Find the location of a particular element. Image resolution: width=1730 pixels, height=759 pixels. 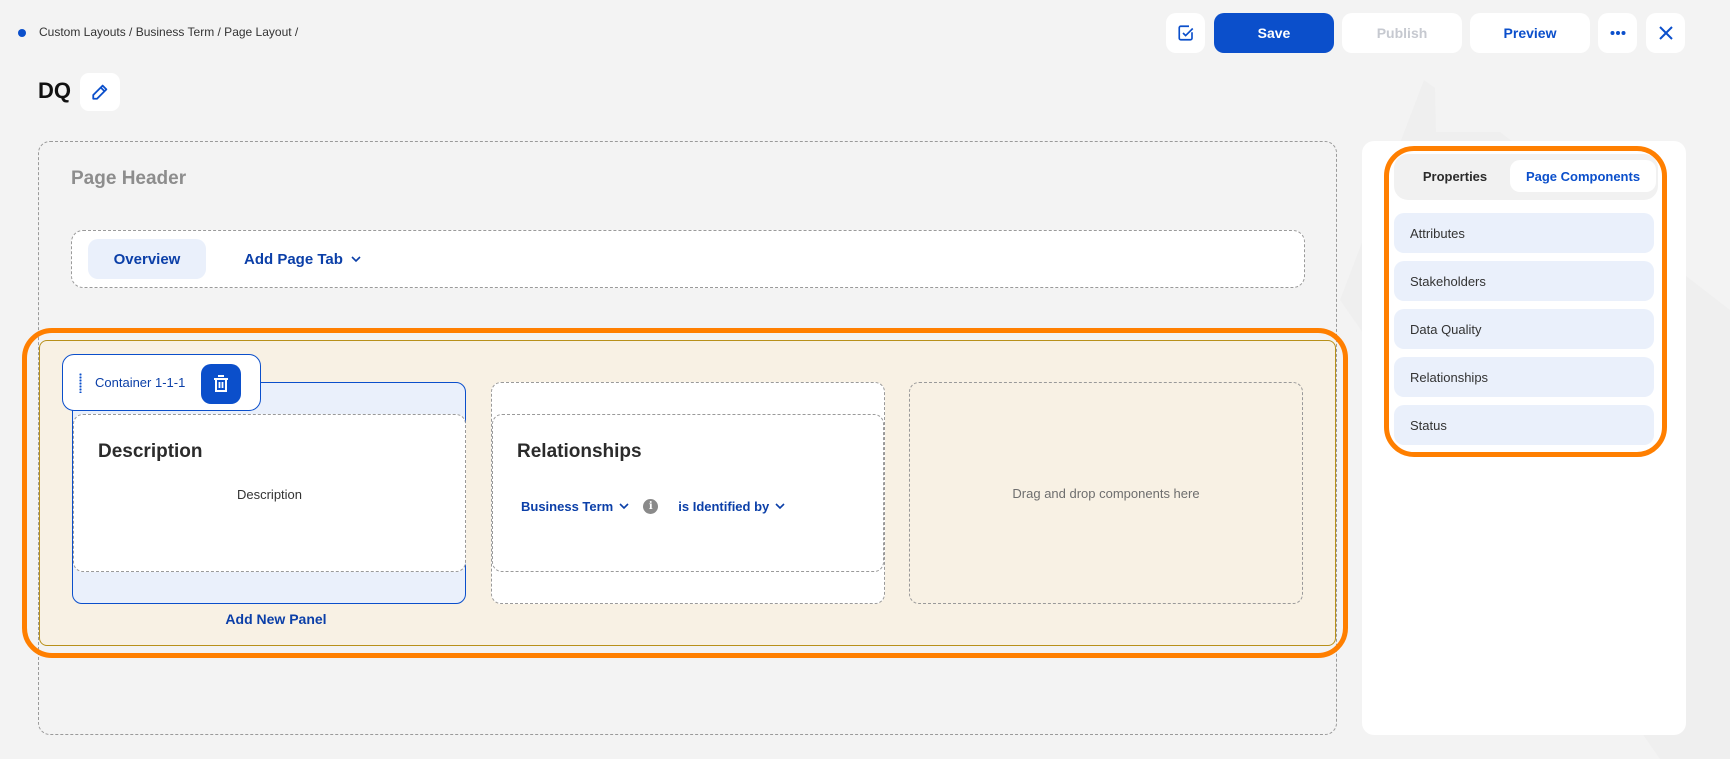

save-button: Save is located at coordinates (1274, 33).